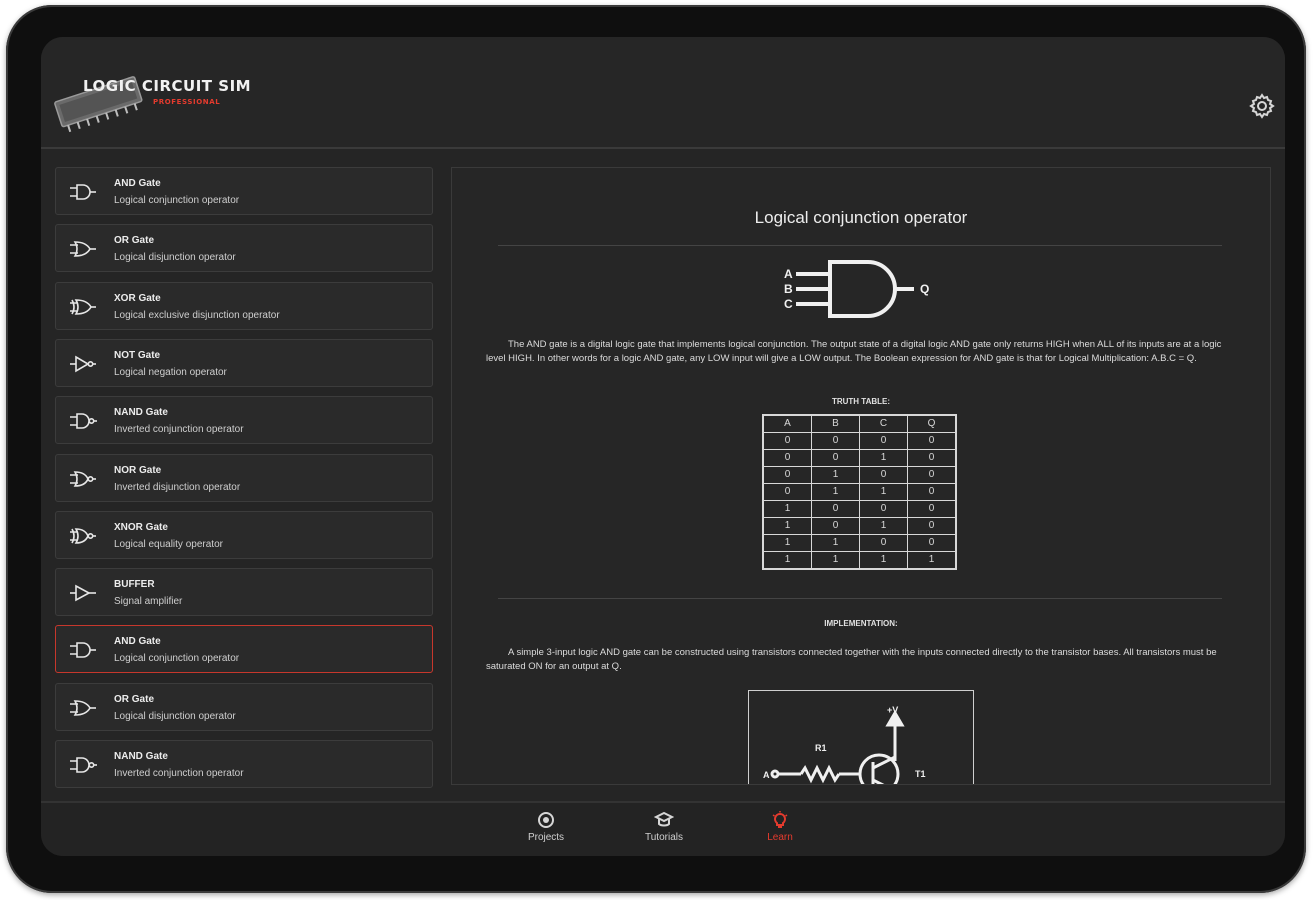  What do you see at coordinates (787, 423) in the screenshot?
I see `truth-table-header-cell: A` at bounding box center [787, 423].